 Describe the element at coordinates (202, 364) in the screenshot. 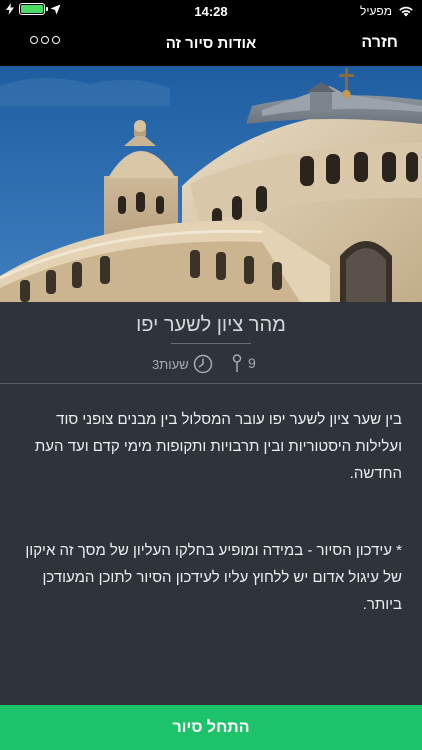

I see `clock-icon` at that location.